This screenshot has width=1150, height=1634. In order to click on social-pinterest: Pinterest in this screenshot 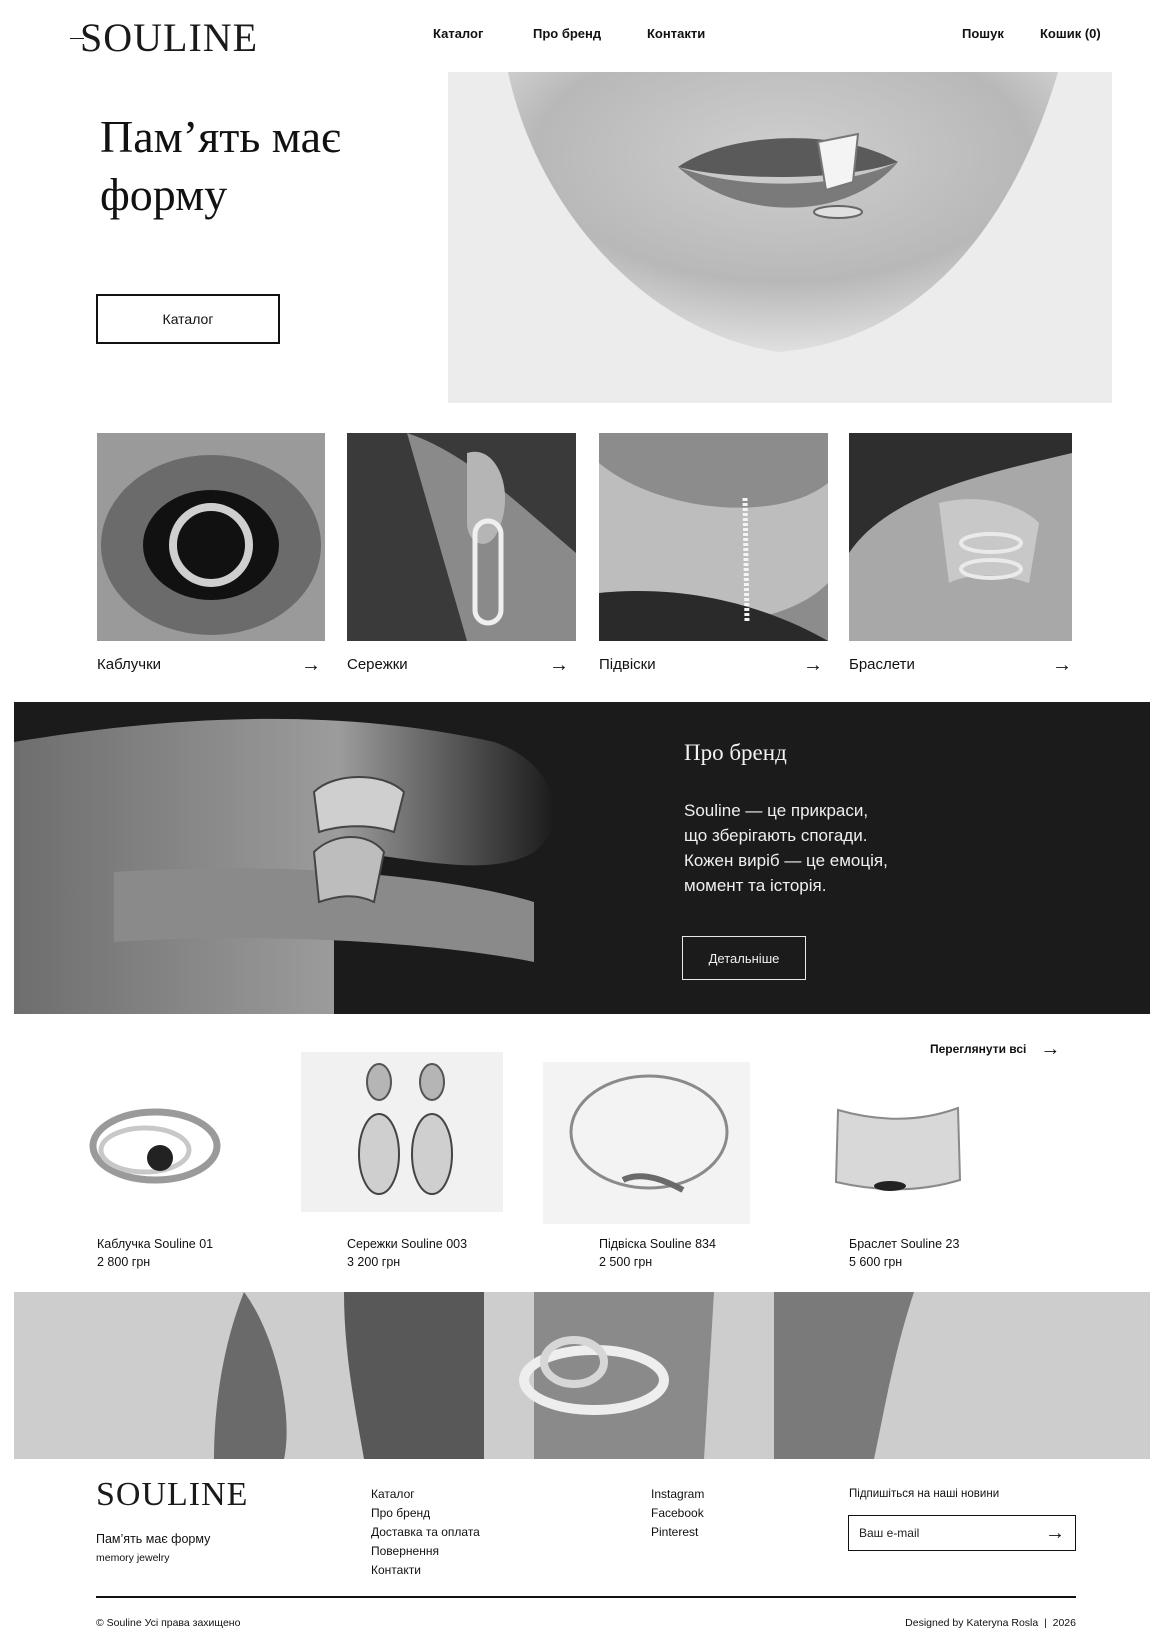, I will do `click(726, 1532)`.